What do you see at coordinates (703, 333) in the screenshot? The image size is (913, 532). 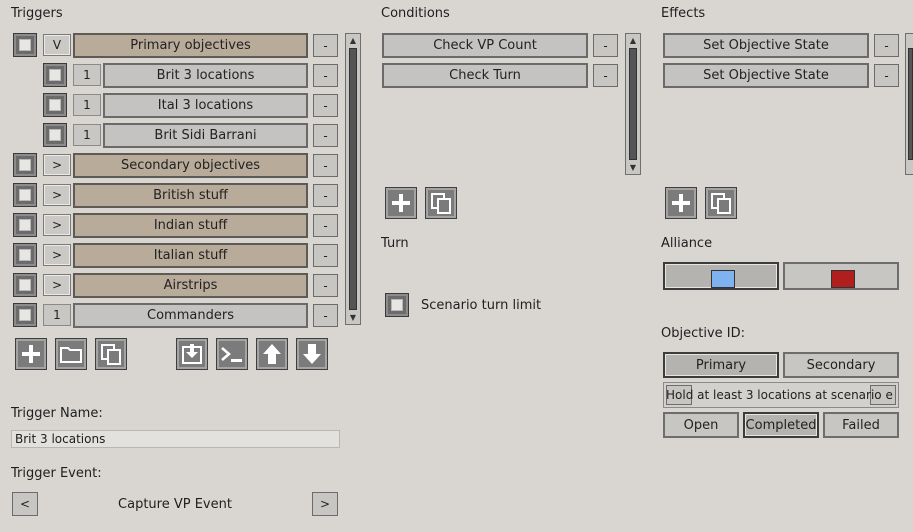 I see `objective-id-label: Objective ID:` at bounding box center [703, 333].